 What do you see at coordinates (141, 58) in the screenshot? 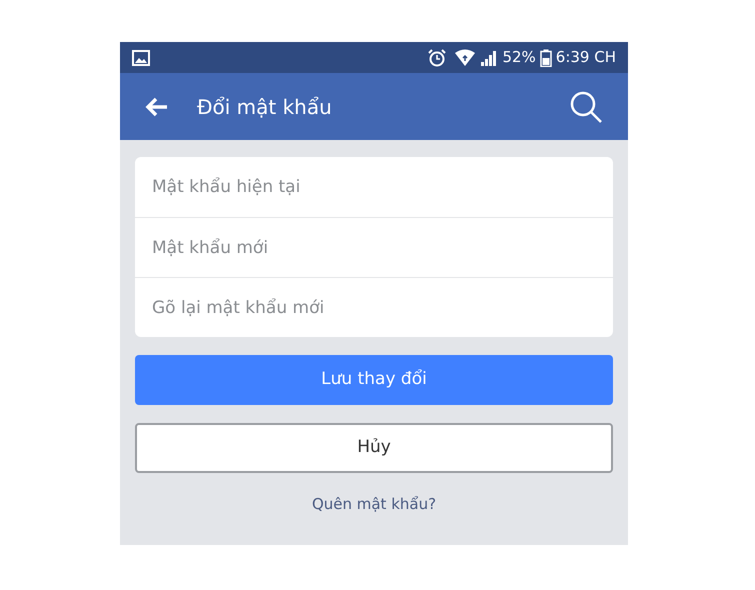
I see `image-icon` at bounding box center [141, 58].